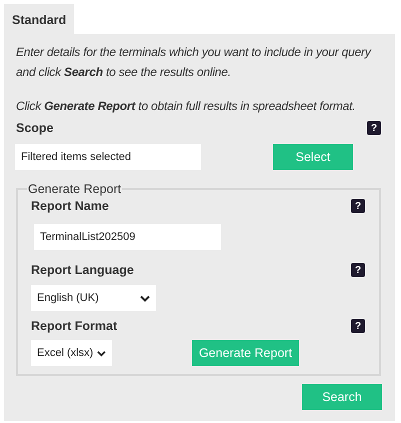  What do you see at coordinates (39, 19) in the screenshot?
I see `tab: Standard` at bounding box center [39, 19].